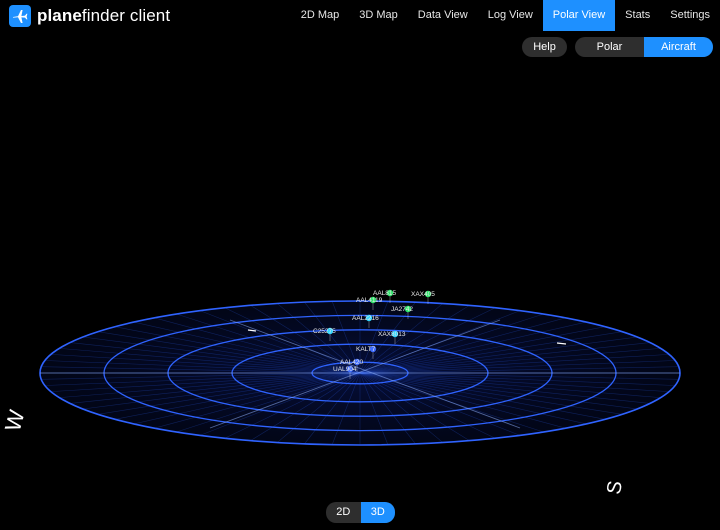 The width and height of the screenshot is (720, 530). Describe the element at coordinates (324, 331) in the screenshot. I see `aircraft-label: C25275` at that location.